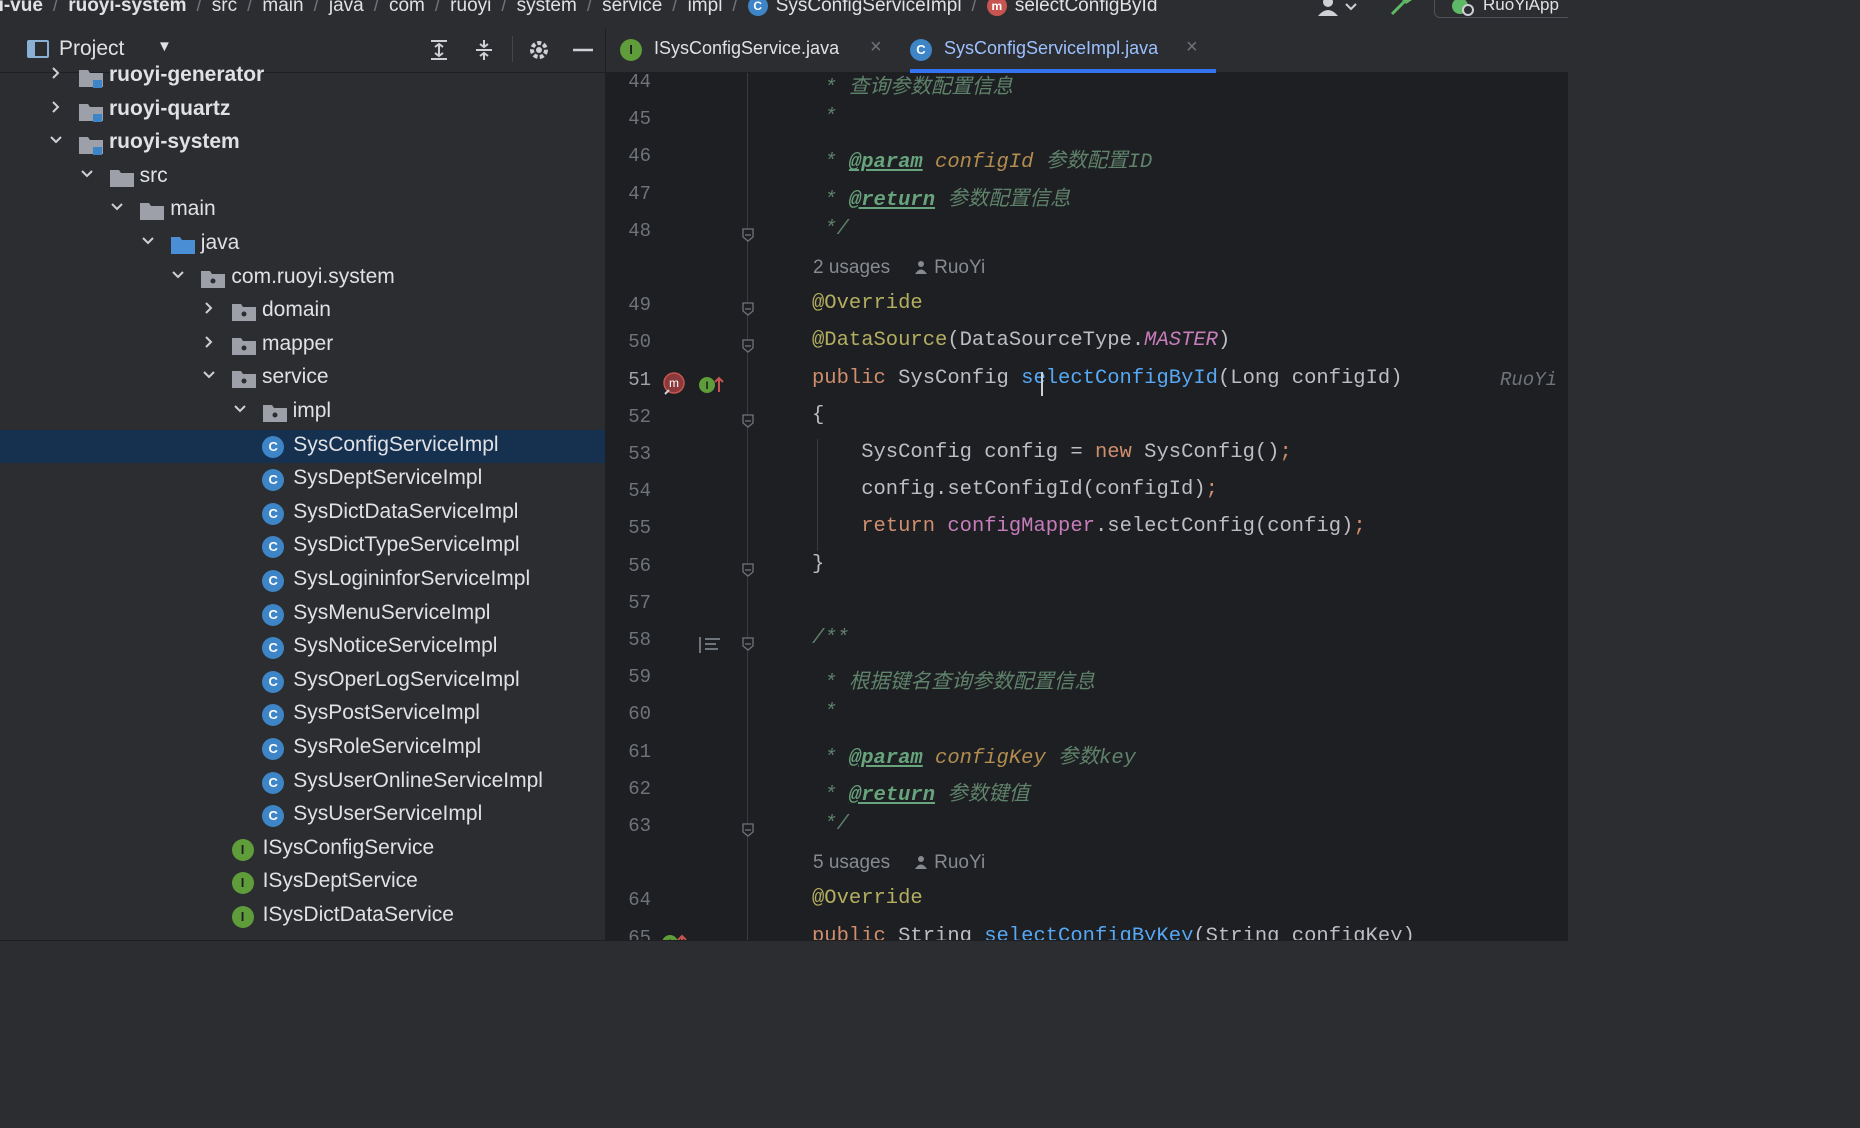 The image size is (1860, 1128). What do you see at coordinates (1501, 9) in the screenshot?
I see `run-configuration-selector: RuoYiApp` at bounding box center [1501, 9].